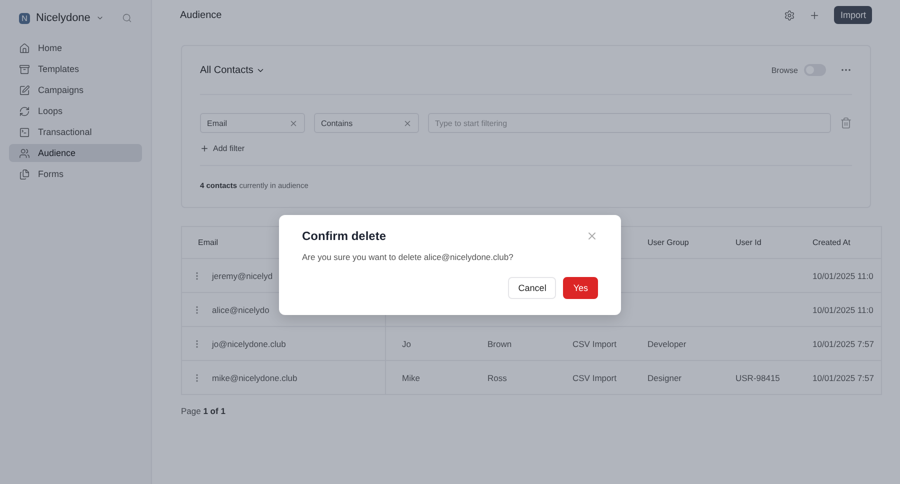 Image resolution: width=900 pixels, height=484 pixels. I want to click on sidebar-item: Templates, so click(75, 69).